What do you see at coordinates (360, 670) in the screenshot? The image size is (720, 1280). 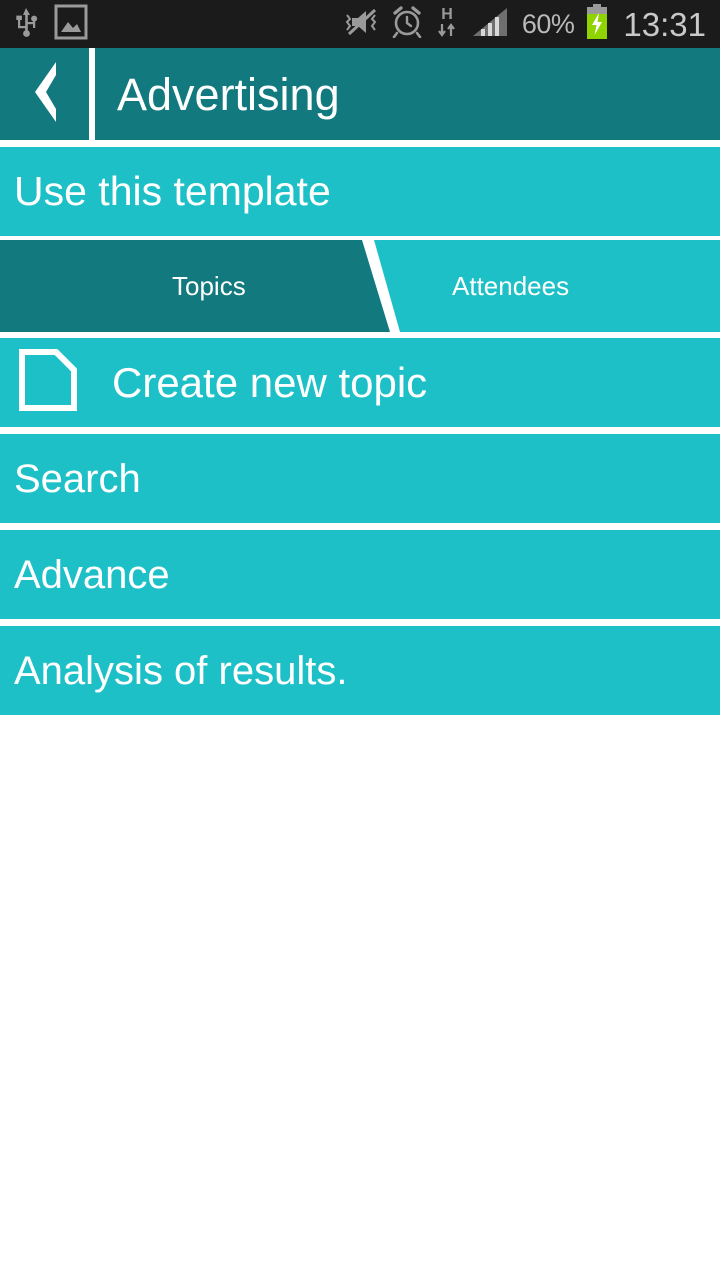 I see `list-item-analysis-of-results: Analysis of results.` at bounding box center [360, 670].